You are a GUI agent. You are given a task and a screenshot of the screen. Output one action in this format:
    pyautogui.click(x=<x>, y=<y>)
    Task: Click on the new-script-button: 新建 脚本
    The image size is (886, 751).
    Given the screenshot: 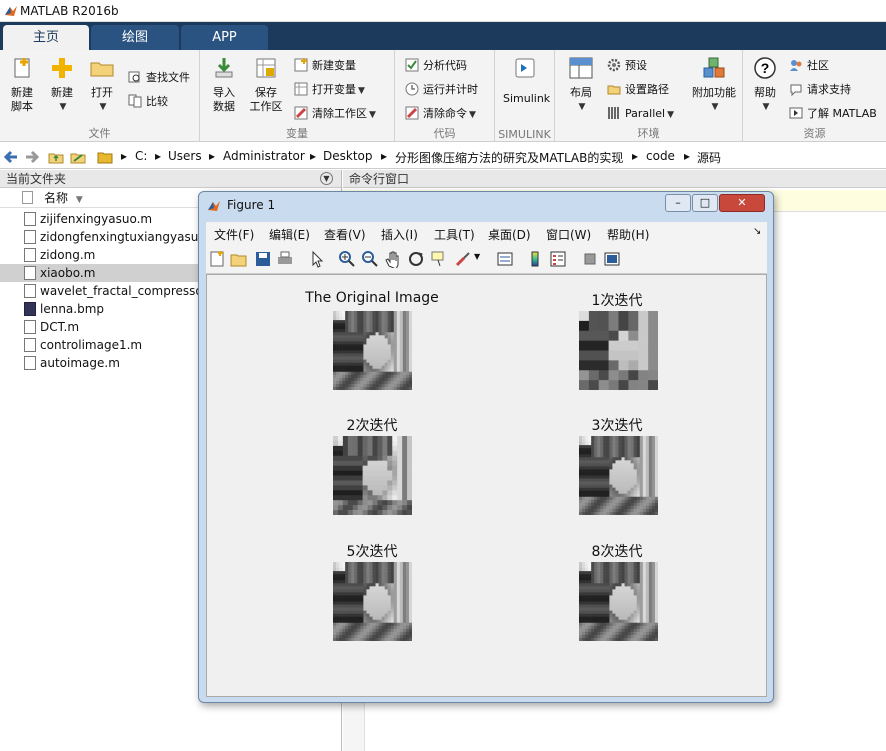 What is the action you would take?
    pyautogui.click(x=22, y=85)
    